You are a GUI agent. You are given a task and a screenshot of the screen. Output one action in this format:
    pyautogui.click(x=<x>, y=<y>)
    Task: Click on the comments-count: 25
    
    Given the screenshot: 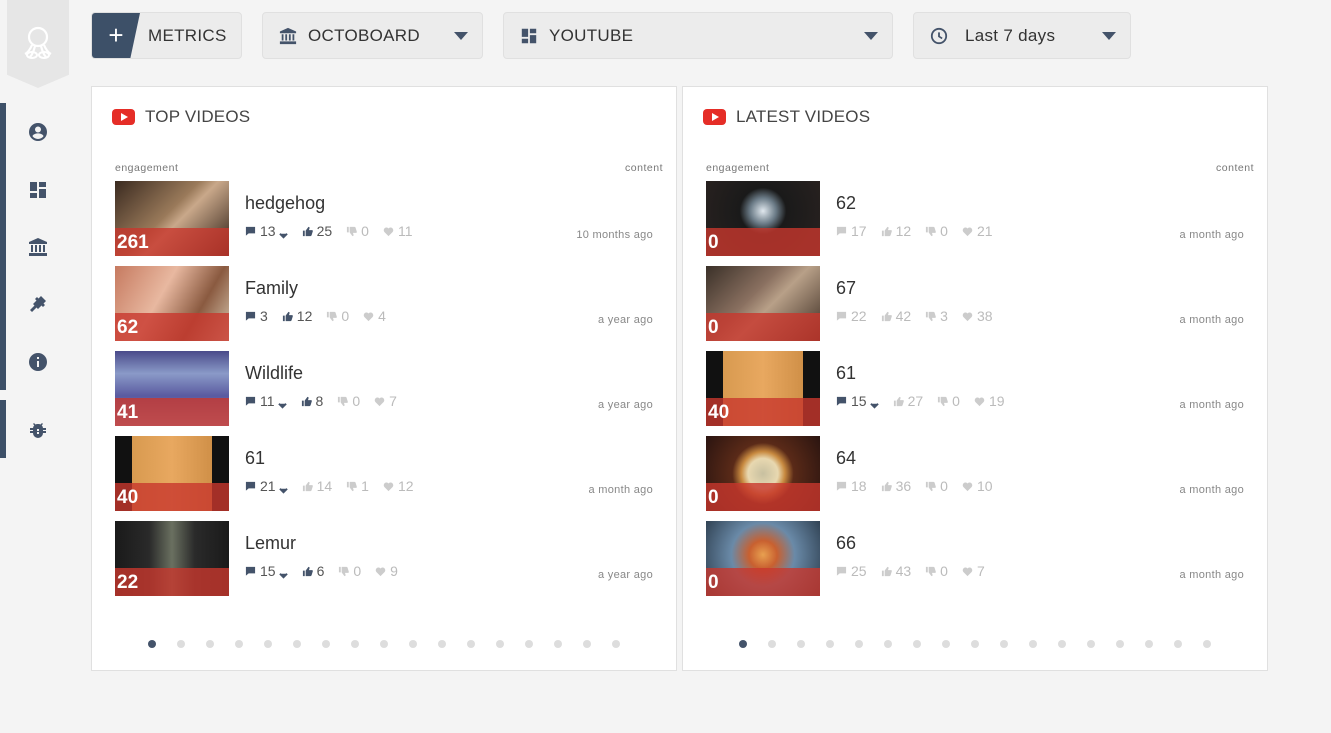 What is the action you would take?
    pyautogui.click(x=859, y=571)
    